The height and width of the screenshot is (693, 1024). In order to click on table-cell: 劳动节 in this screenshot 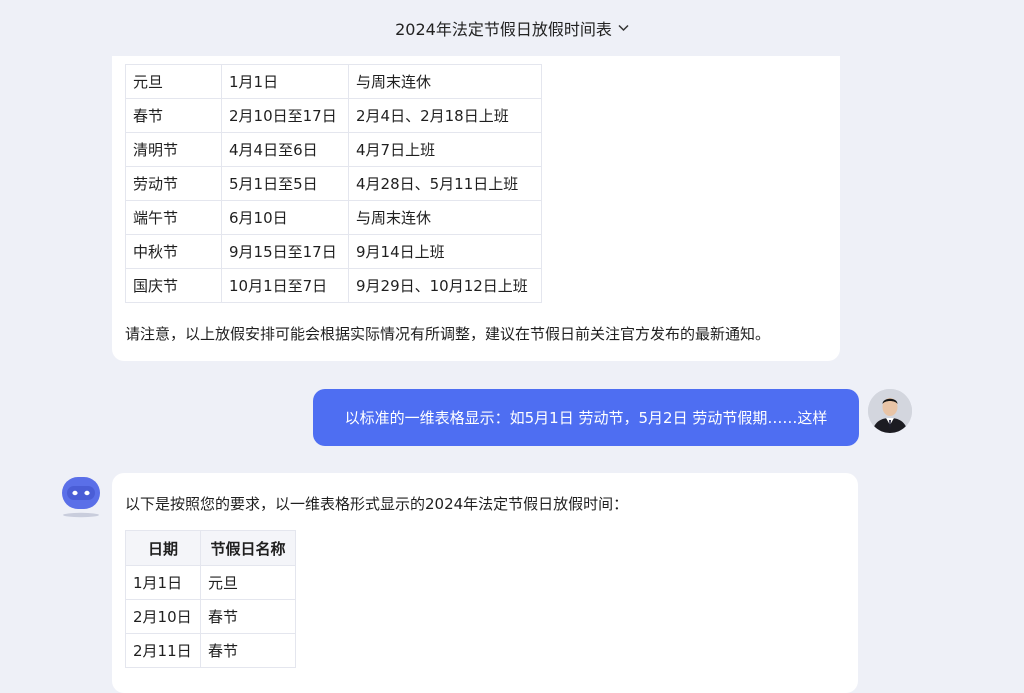, I will do `click(173, 183)`.